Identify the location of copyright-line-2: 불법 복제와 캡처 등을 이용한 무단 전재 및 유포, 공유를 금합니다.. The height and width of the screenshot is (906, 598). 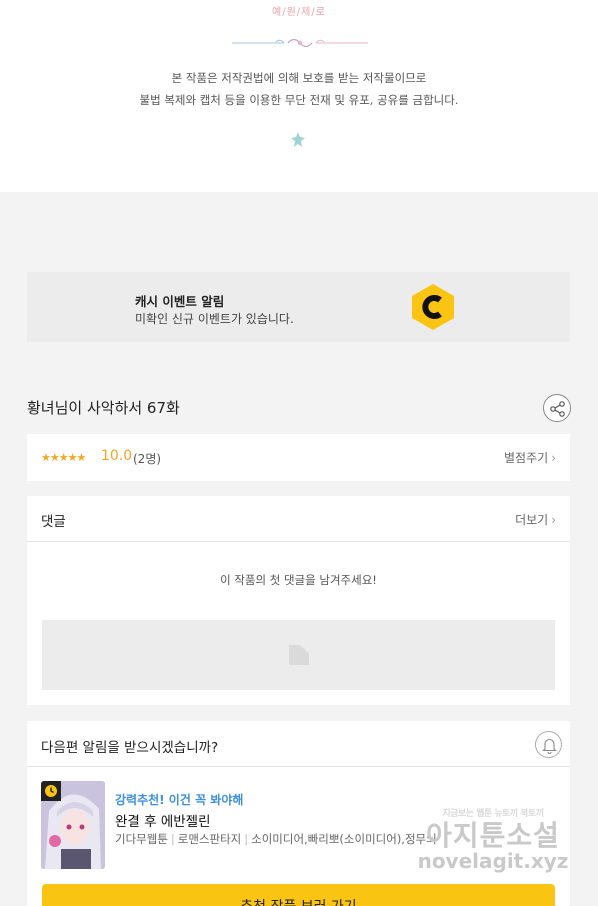
(299, 100).